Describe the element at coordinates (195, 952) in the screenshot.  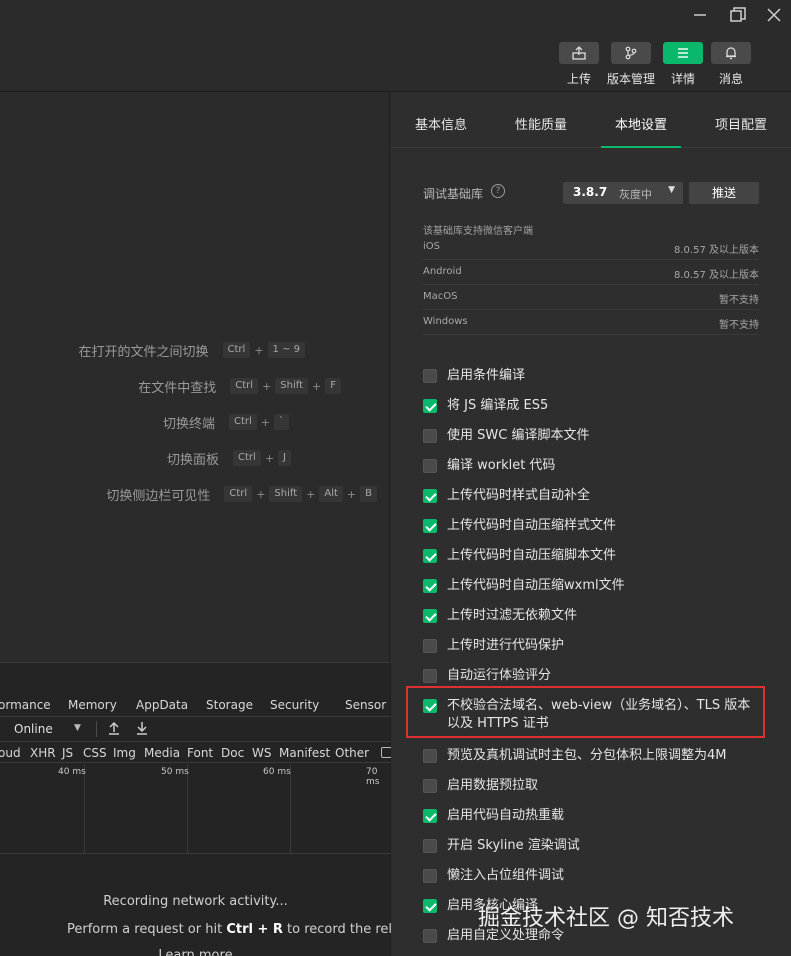
I see `learn-more-link: Learn more` at that location.